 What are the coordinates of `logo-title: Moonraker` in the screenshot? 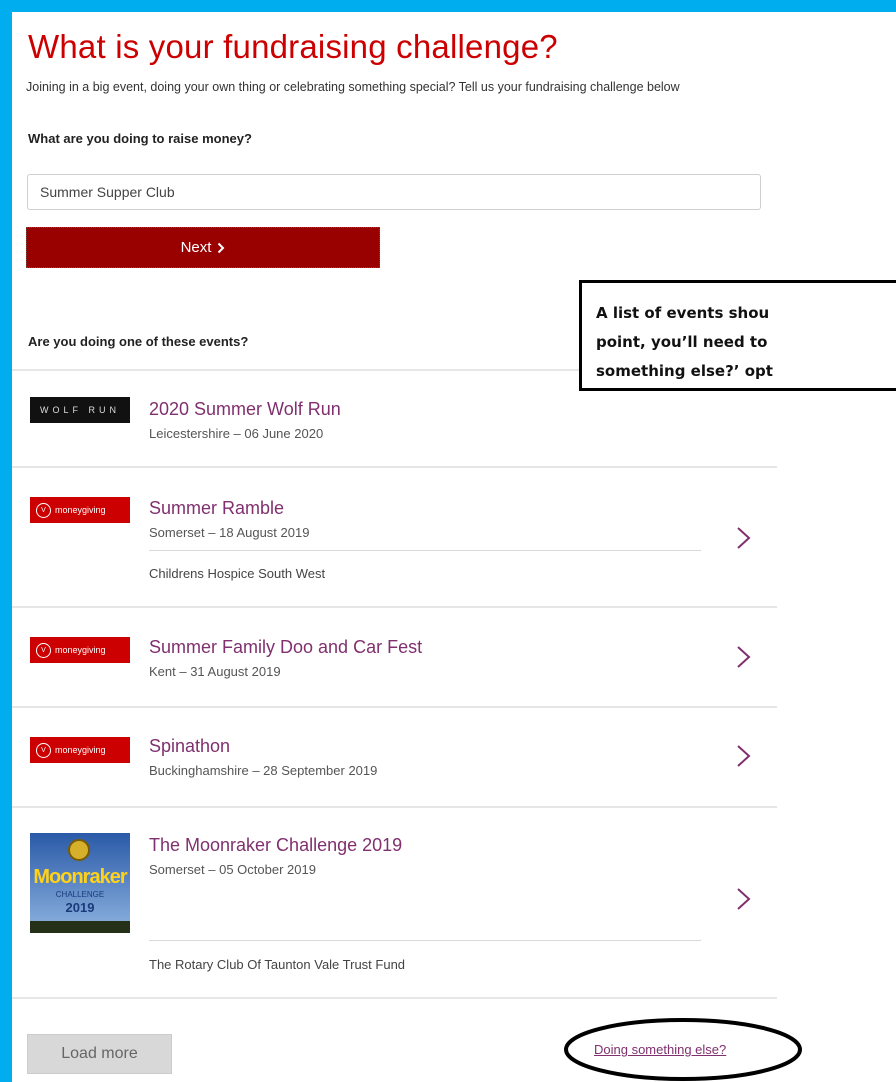 It's located at (80, 877).